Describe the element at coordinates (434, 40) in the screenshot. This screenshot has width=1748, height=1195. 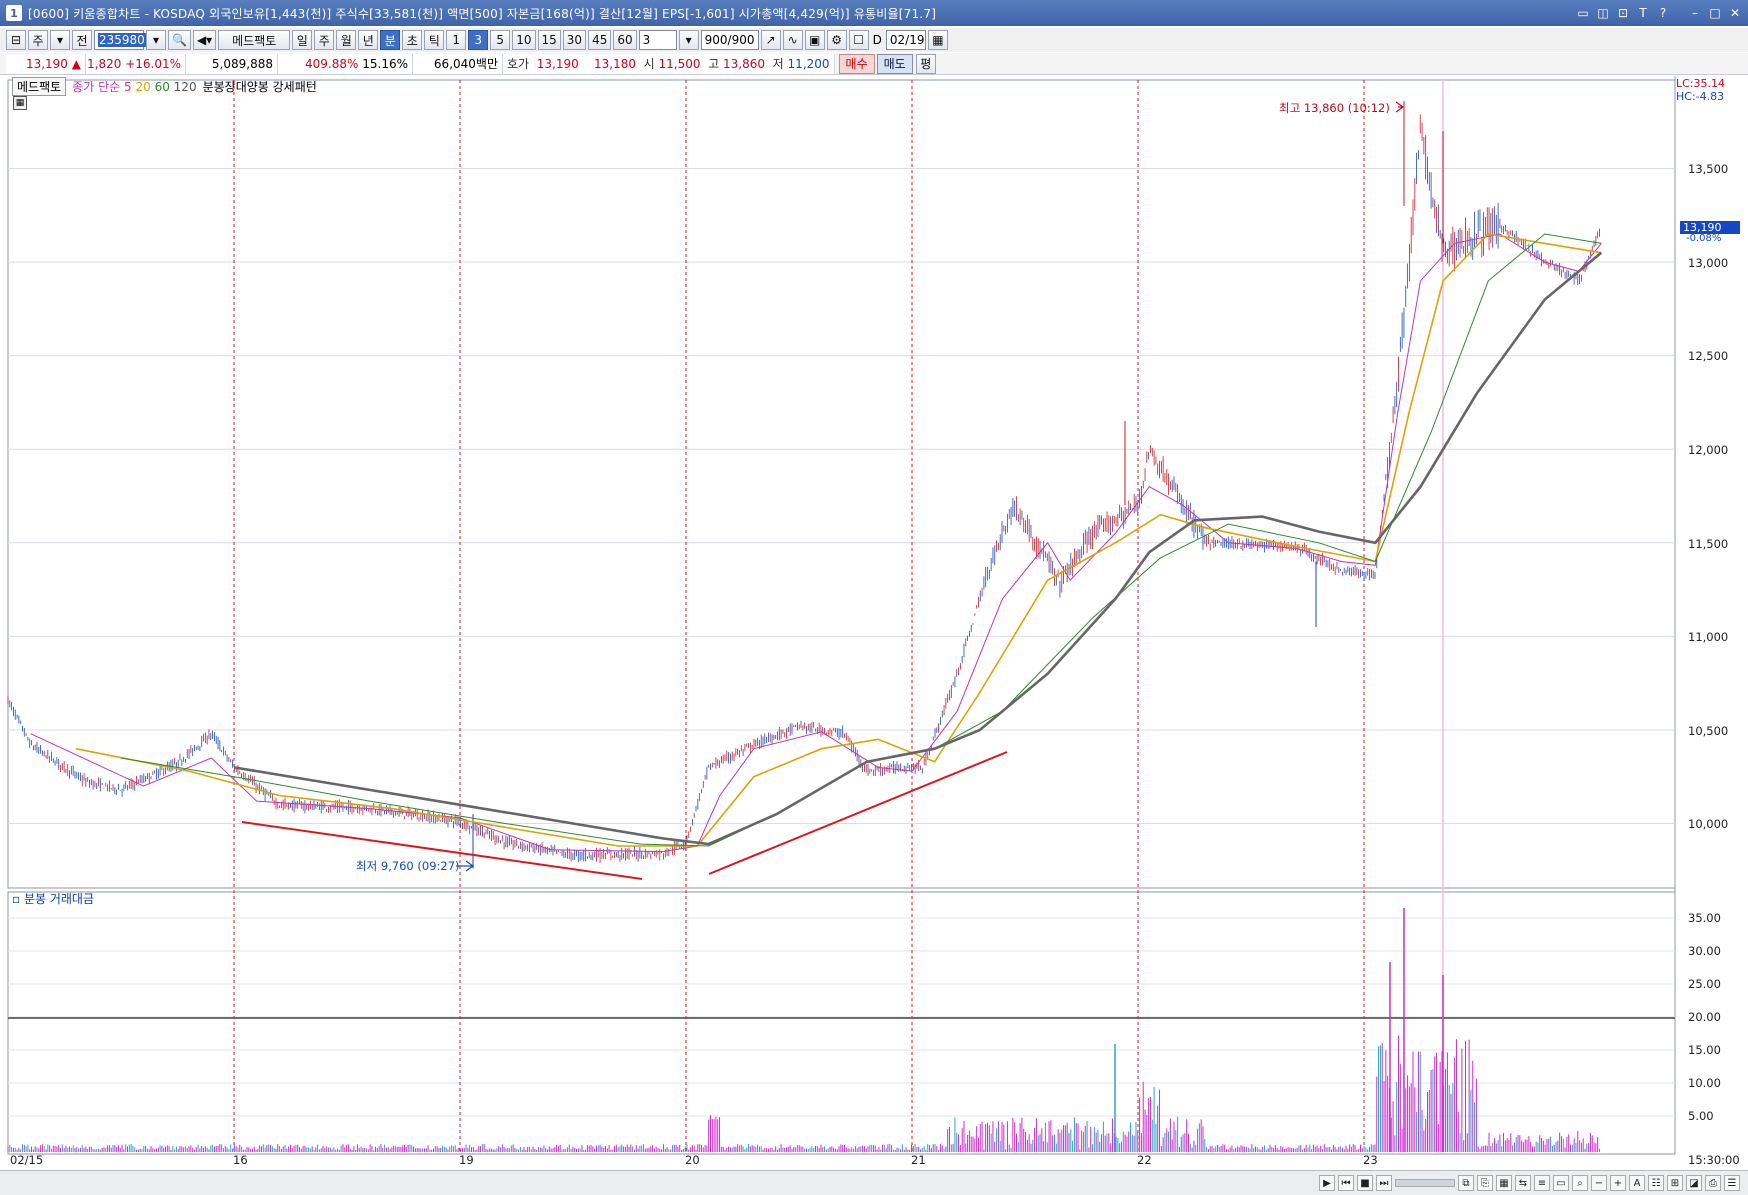
I see `tab-tick: 틱` at that location.